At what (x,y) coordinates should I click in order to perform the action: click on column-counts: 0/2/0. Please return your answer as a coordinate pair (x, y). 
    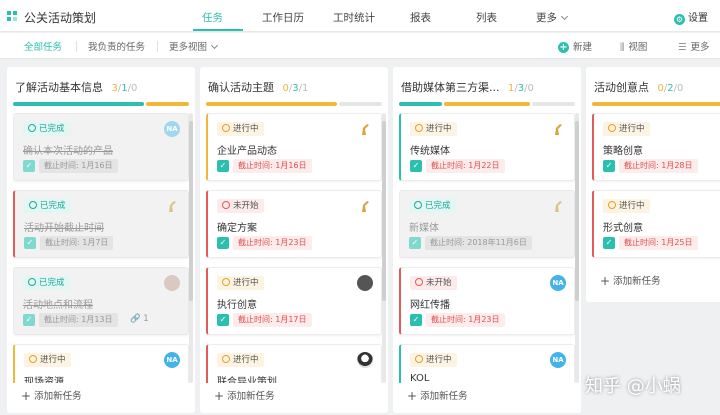
    Looking at the image, I should click on (670, 88).